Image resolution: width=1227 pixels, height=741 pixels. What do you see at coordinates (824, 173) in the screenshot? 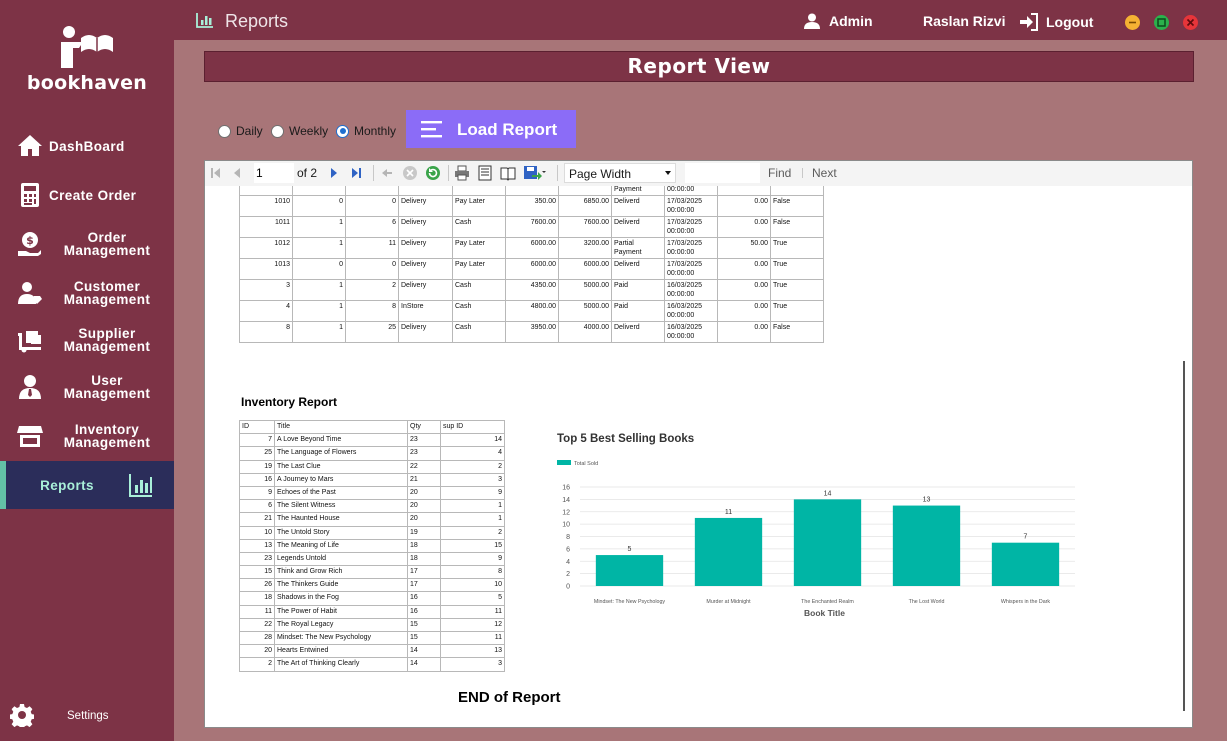
I see `find-next-button: Next` at bounding box center [824, 173].